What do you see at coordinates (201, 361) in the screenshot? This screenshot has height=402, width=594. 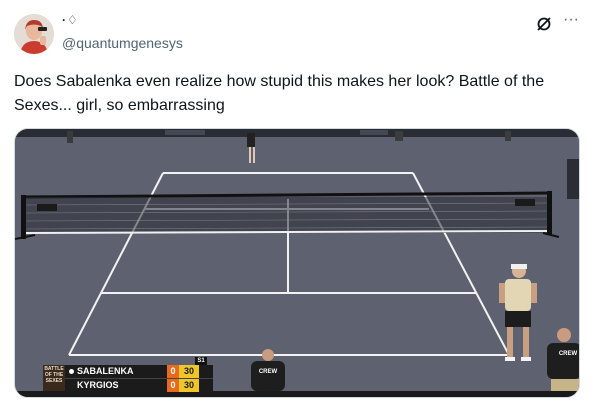 I see `set-label: S1` at bounding box center [201, 361].